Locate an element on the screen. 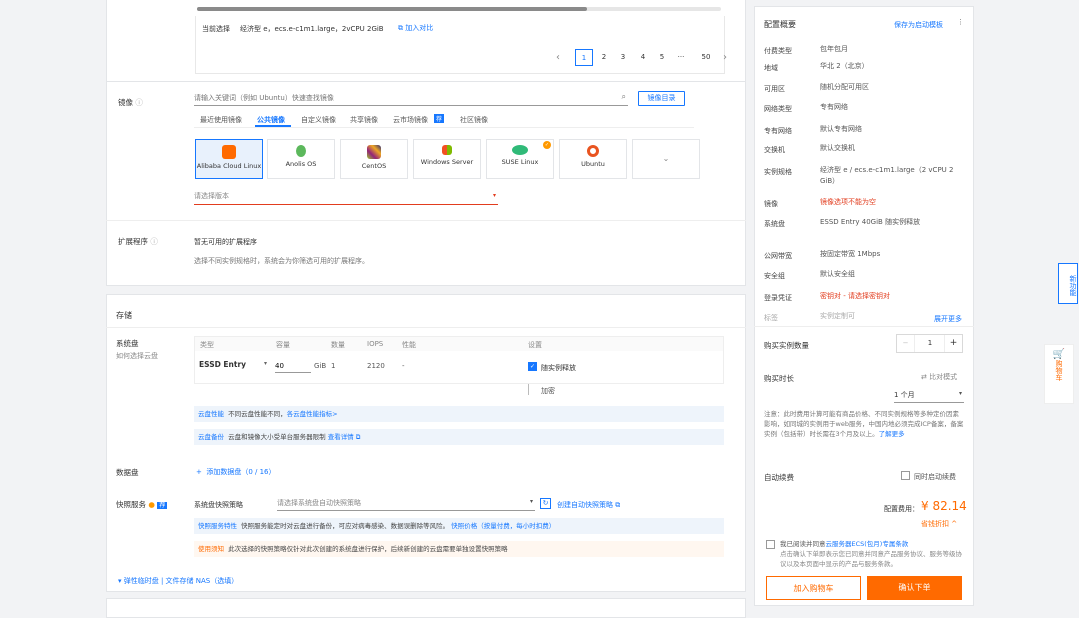 Image resolution: width=1079 pixels, height=618 pixels. page-4: 4 is located at coordinates (643, 57).